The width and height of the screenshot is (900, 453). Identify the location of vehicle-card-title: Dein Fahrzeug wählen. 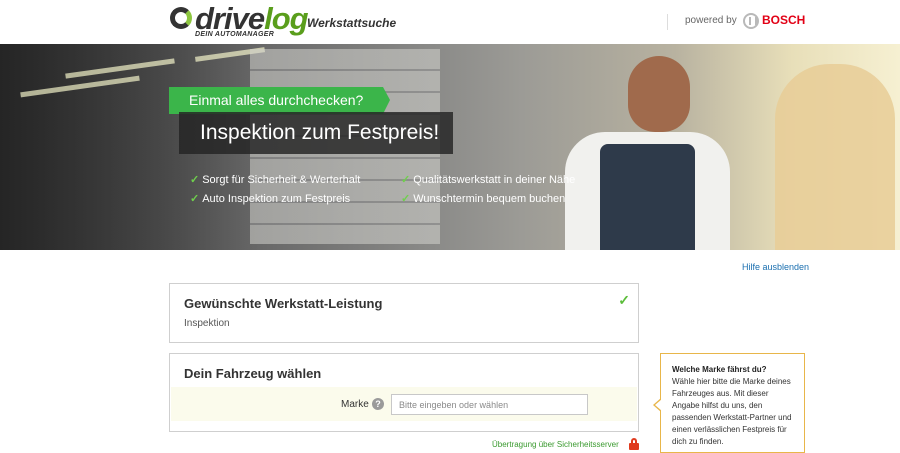
(253, 373).